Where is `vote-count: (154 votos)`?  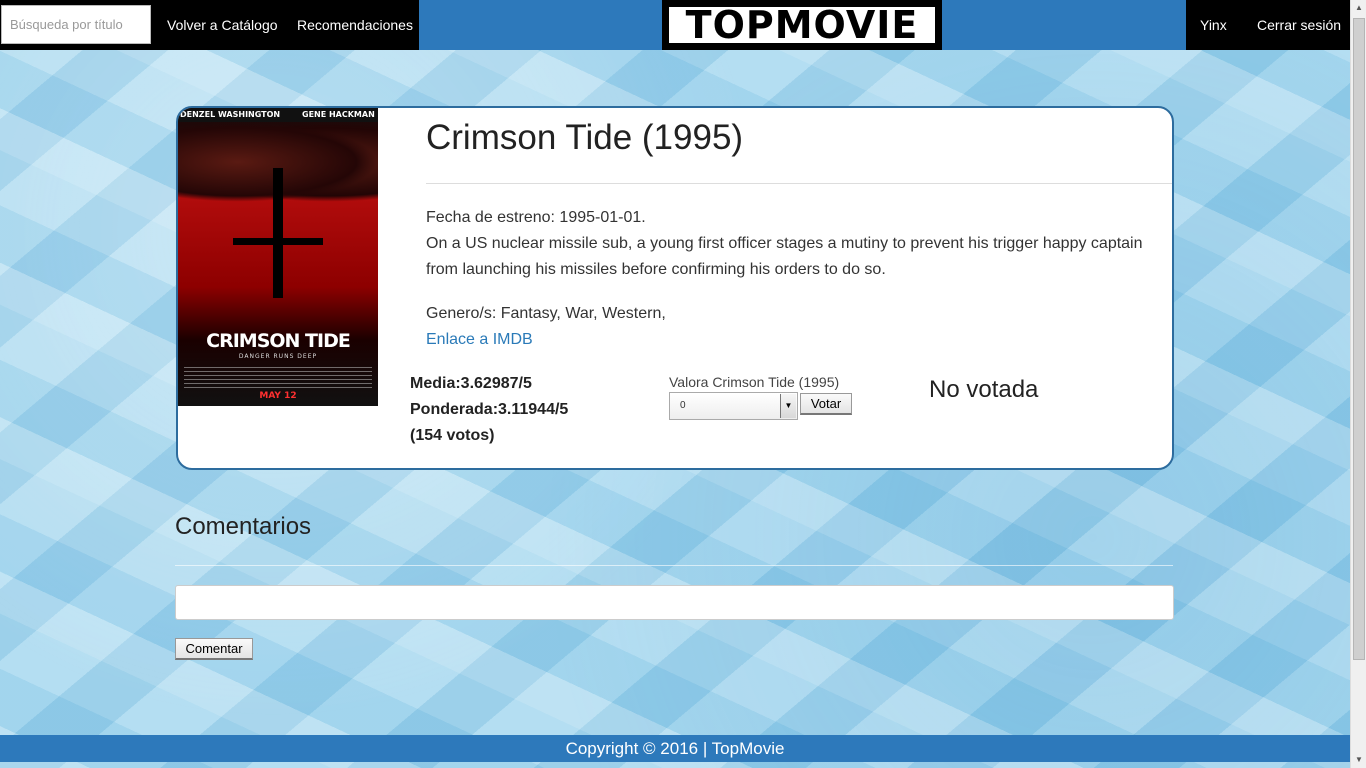
vote-count: (154 votos) is located at coordinates (452, 435).